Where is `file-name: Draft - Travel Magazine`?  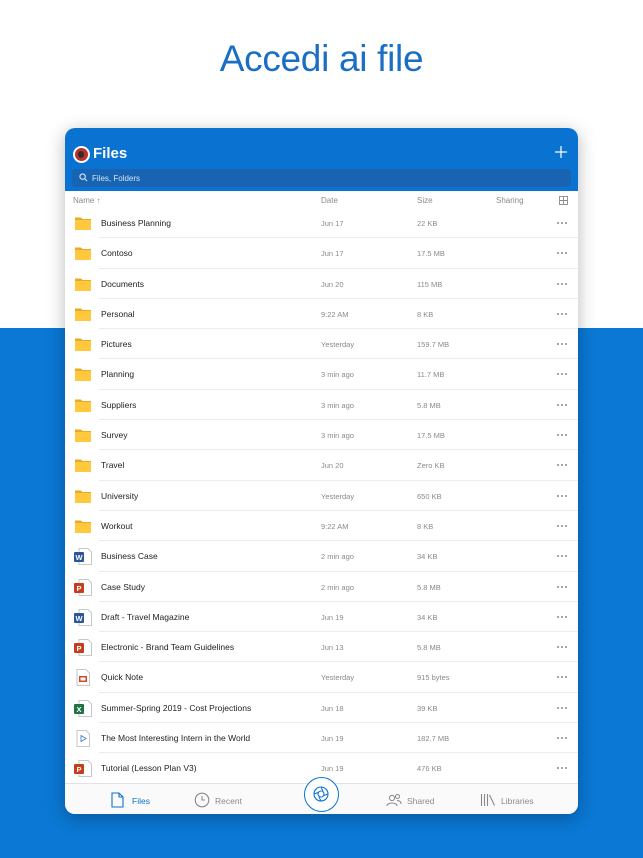 file-name: Draft - Travel Magazine is located at coordinates (145, 616).